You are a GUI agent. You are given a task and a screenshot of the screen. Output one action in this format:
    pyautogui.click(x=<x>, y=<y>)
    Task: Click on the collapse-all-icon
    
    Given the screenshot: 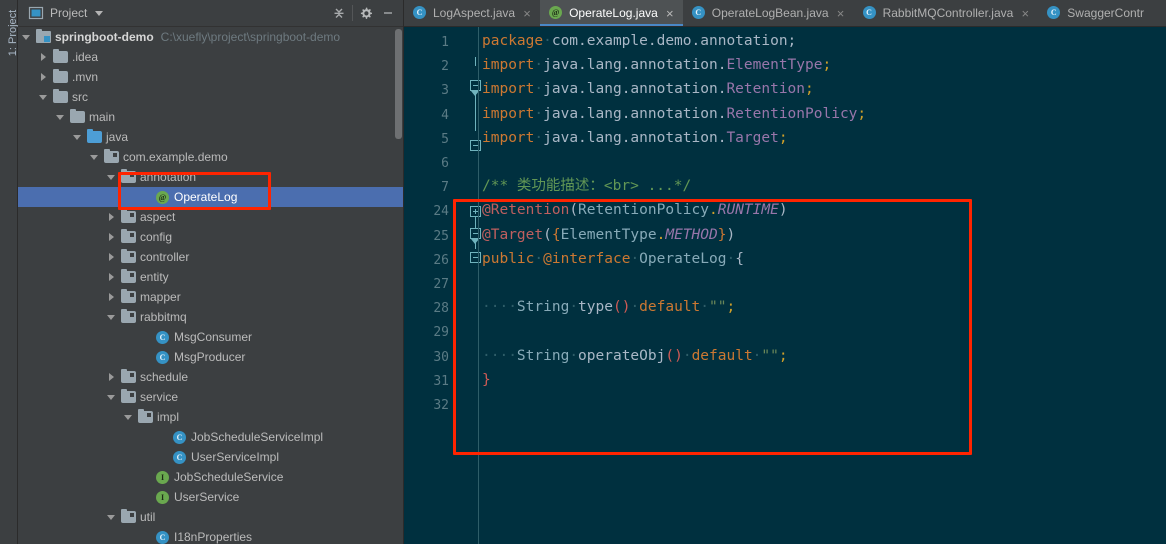 What is the action you would take?
    pyautogui.click(x=339, y=13)
    